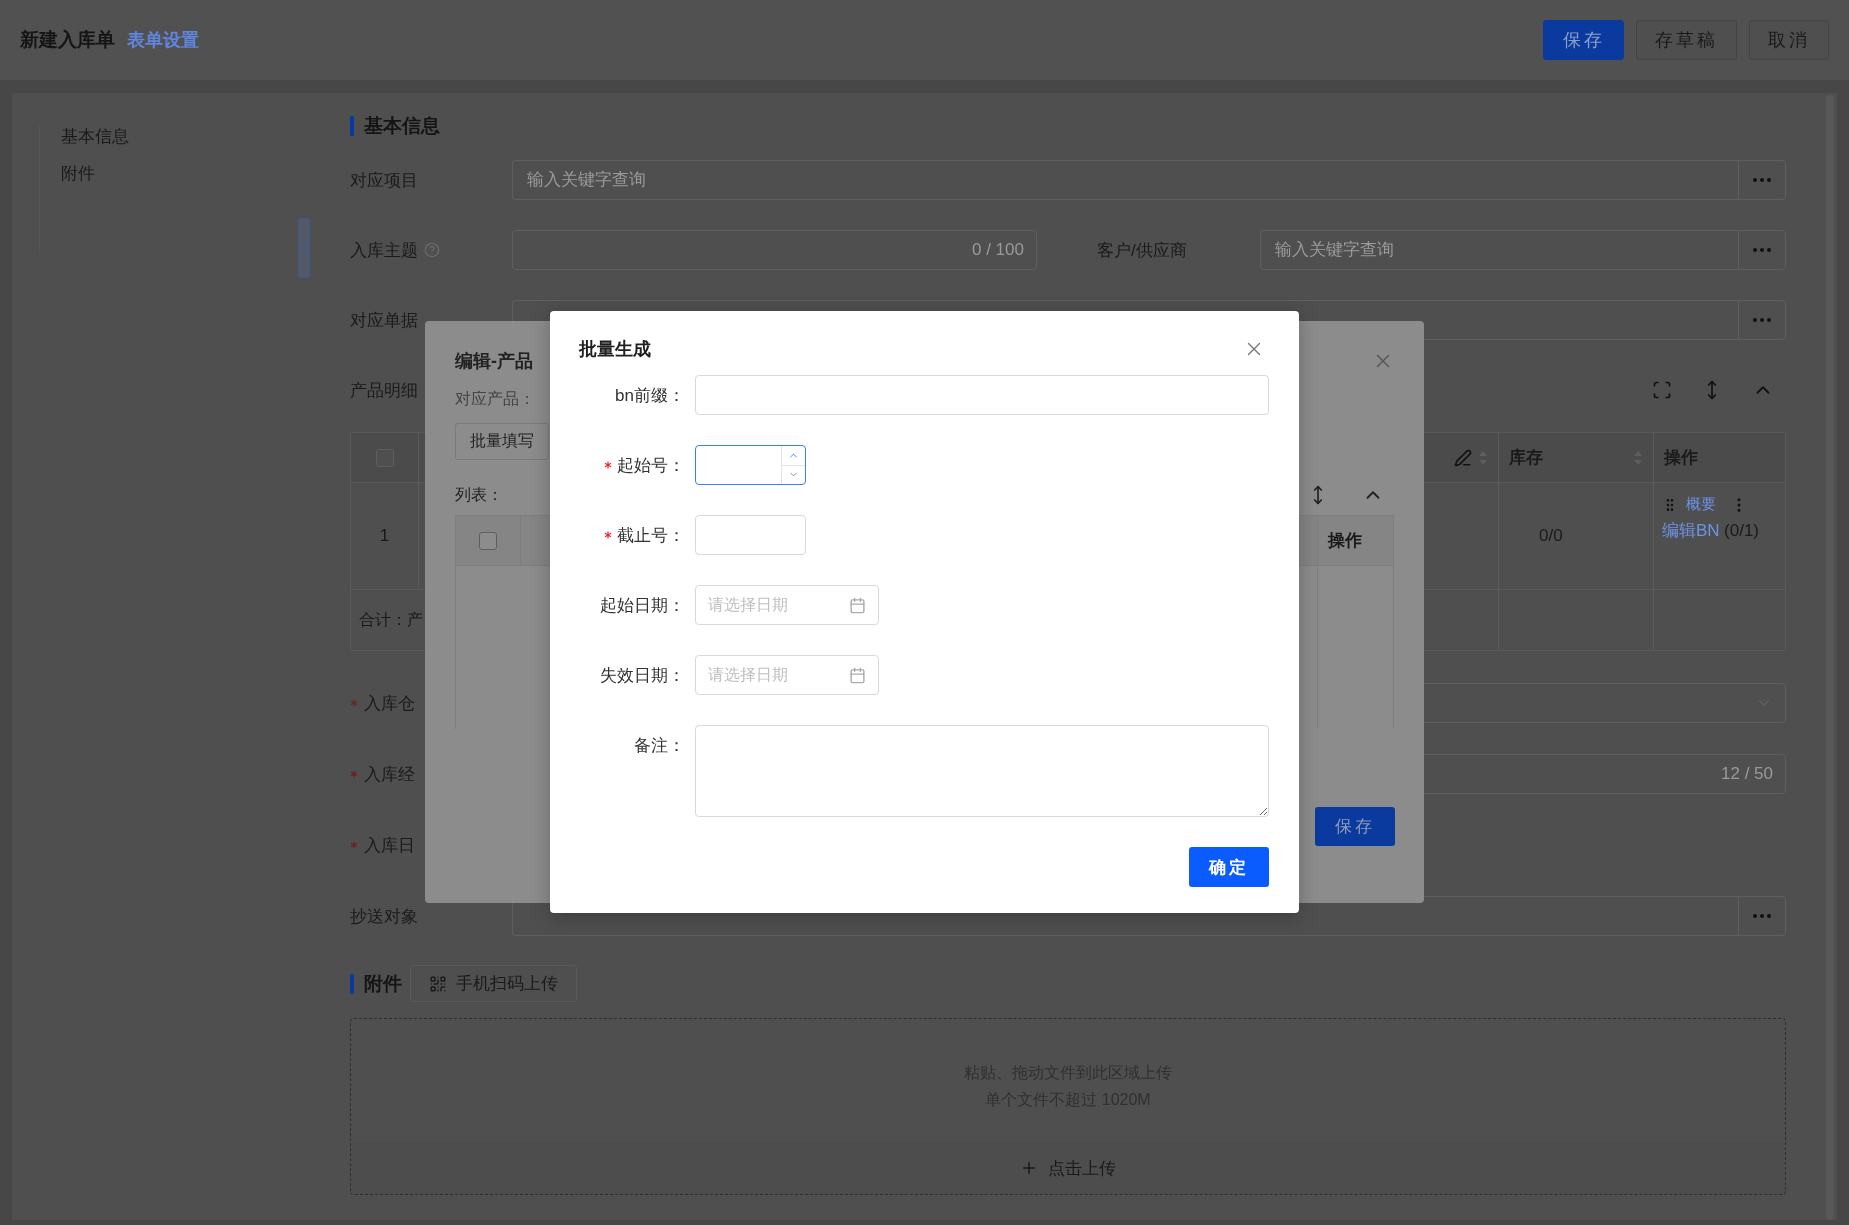 The width and height of the screenshot is (1849, 1225). Describe the element at coordinates (479, 494) in the screenshot. I see `list-label: 列表：` at that location.